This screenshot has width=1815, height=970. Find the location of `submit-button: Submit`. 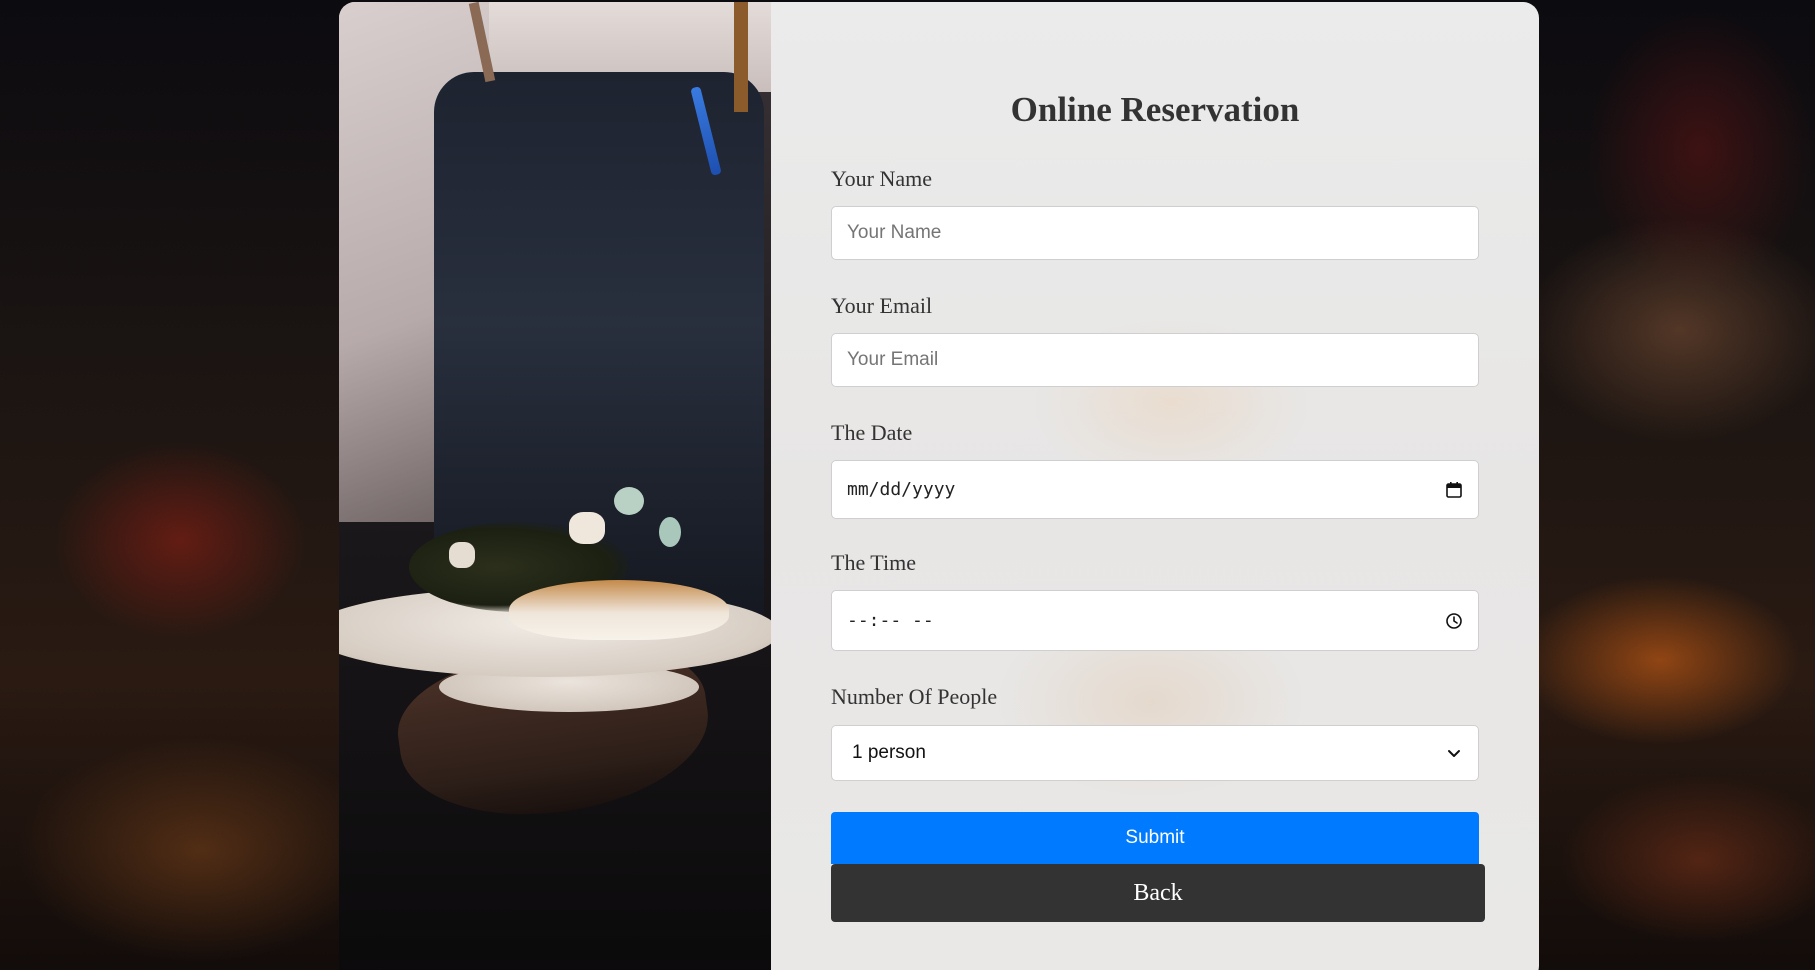

submit-button: Submit is located at coordinates (1155, 838).